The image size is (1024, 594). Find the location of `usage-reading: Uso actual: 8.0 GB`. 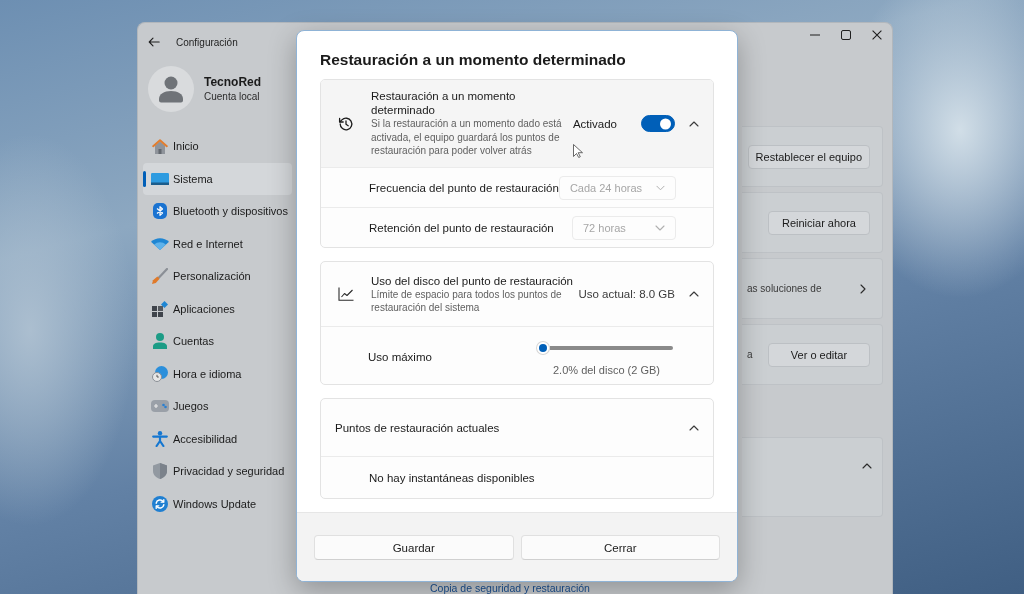

usage-reading: Uso actual: 8.0 GB is located at coordinates (626, 294).